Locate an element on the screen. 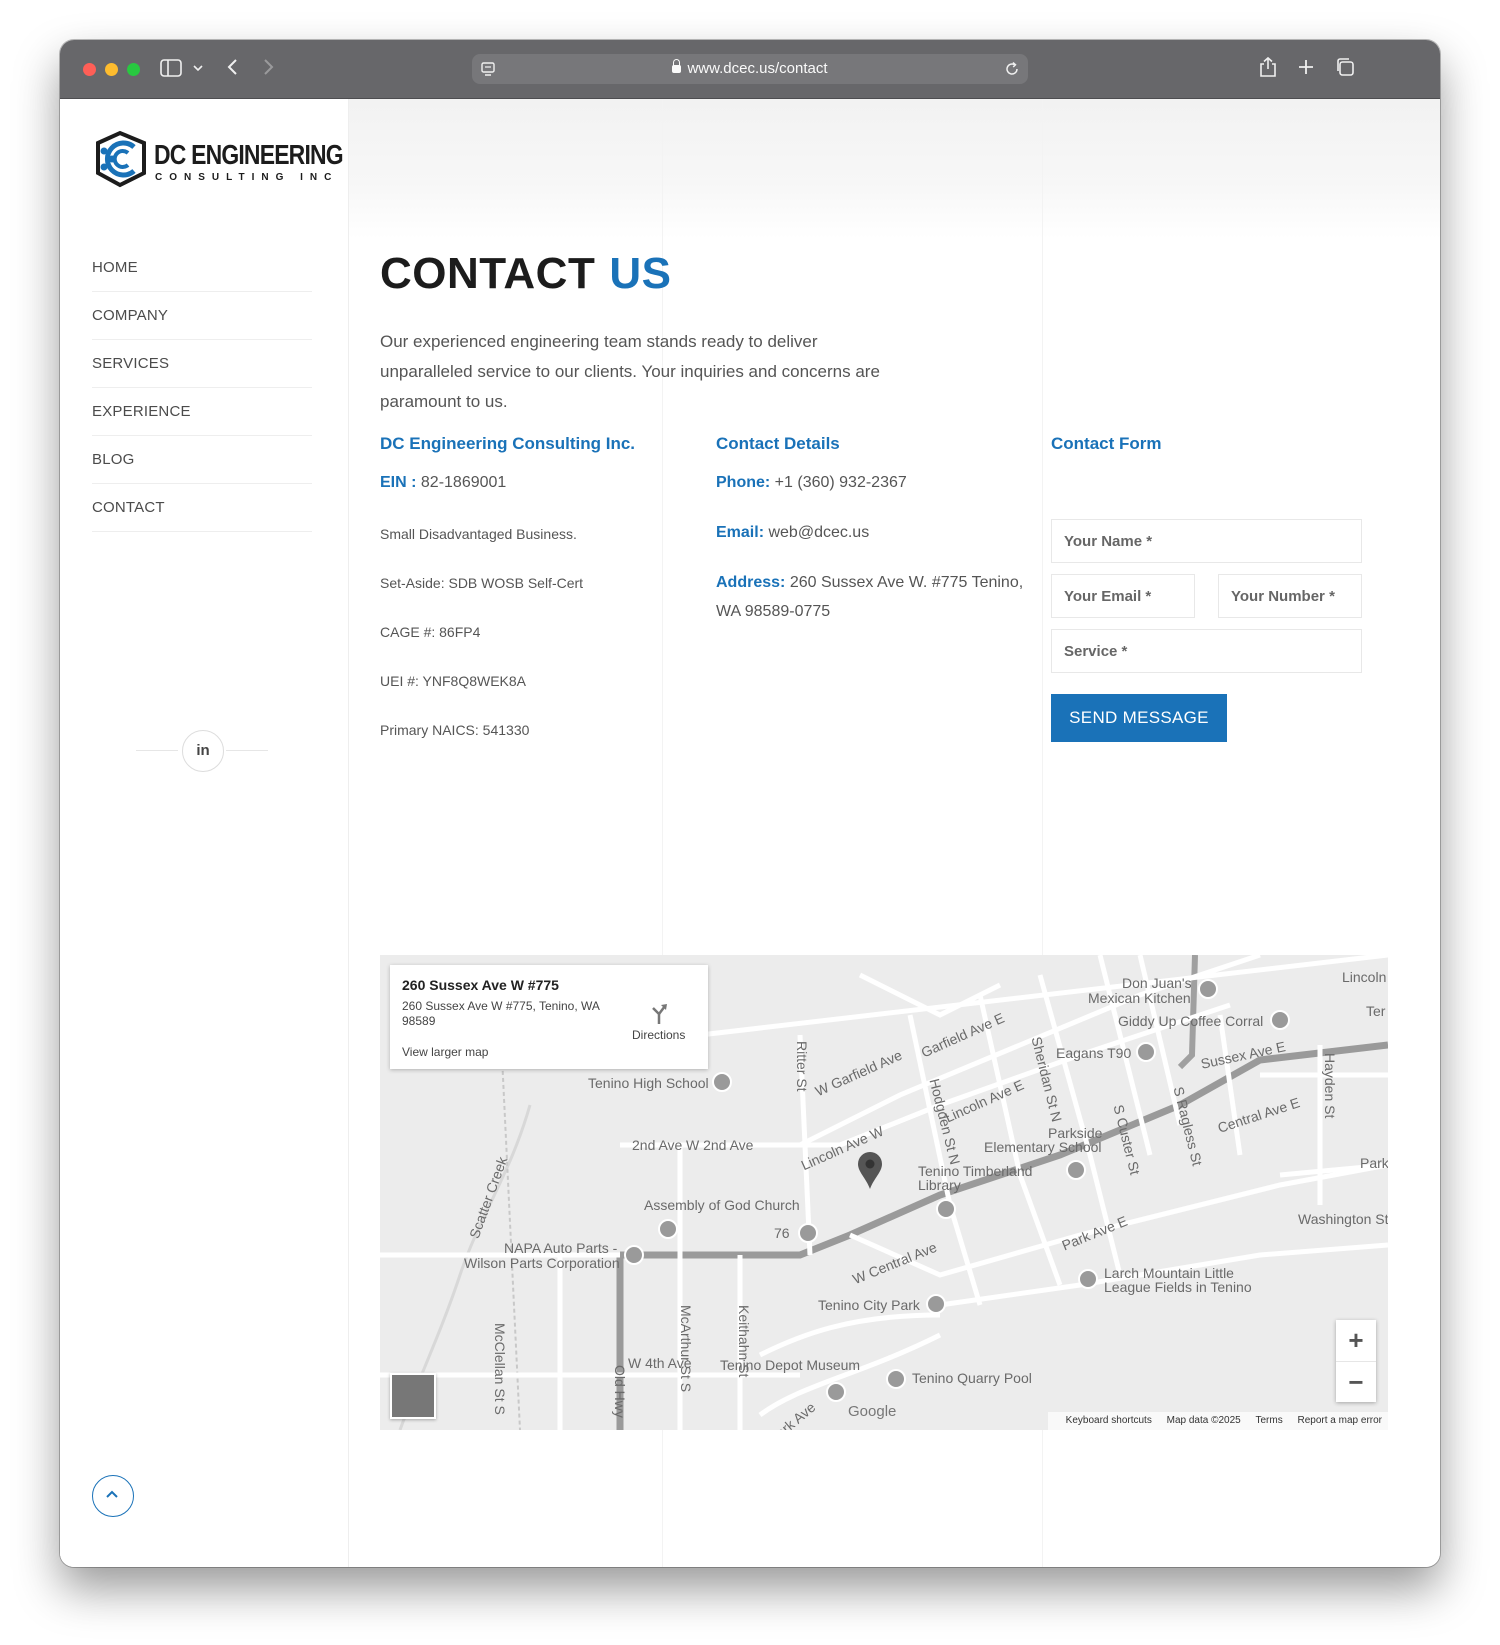 The height and width of the screenshot is (1645, 1500). shop-poi-icon is located at coordinates (634, 1255).